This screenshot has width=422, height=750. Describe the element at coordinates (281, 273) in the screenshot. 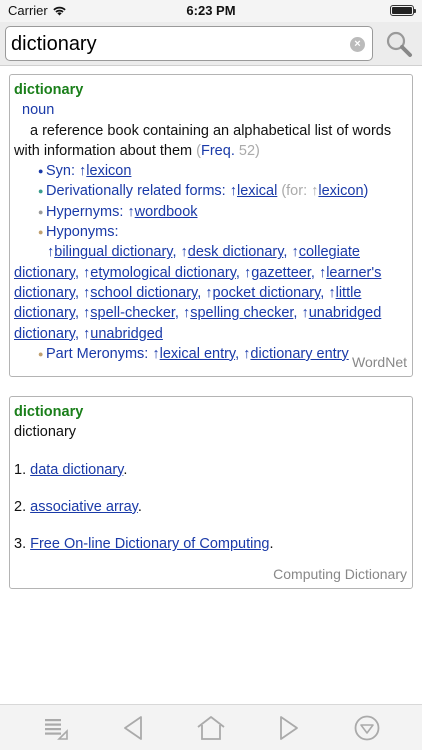

I see `hyponym-link: gazetteer` at that location.